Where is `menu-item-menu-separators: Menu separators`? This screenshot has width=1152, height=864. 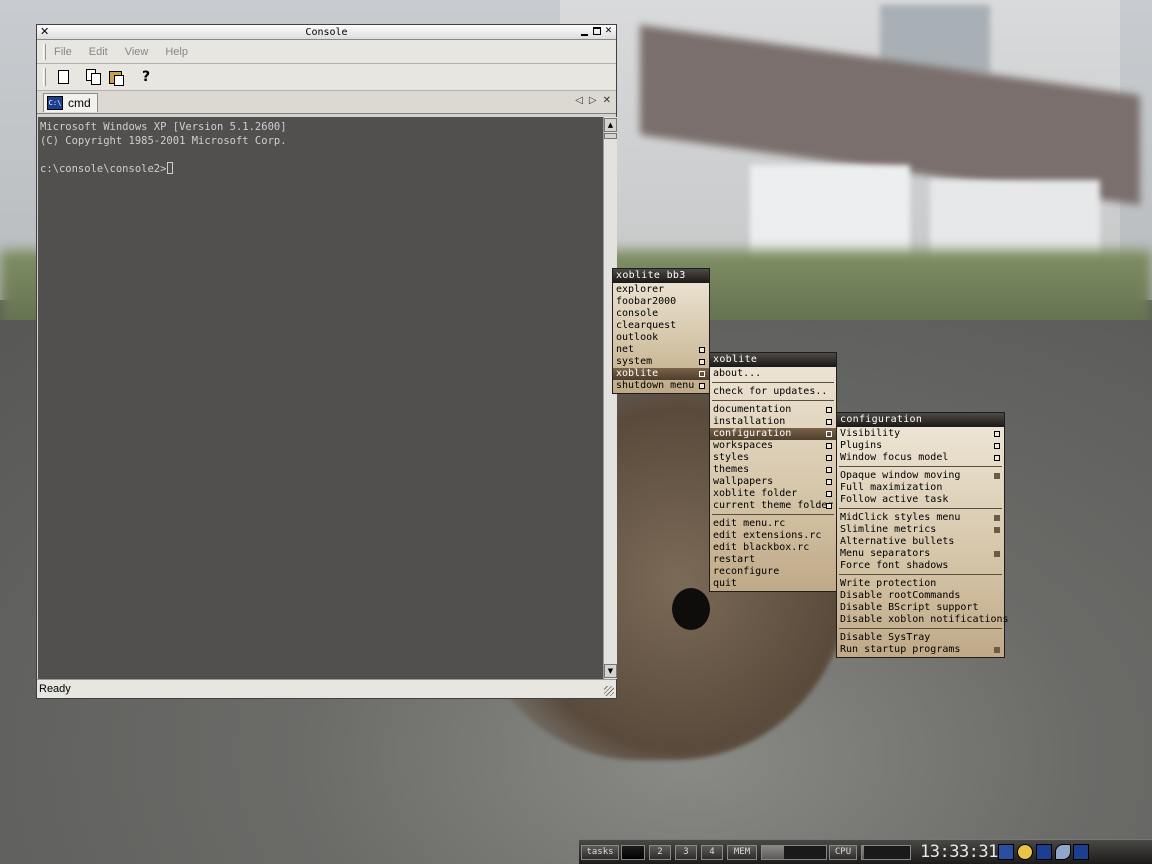
menu-item-menu-separators: Menu separators is located at coordinates (920, 554).